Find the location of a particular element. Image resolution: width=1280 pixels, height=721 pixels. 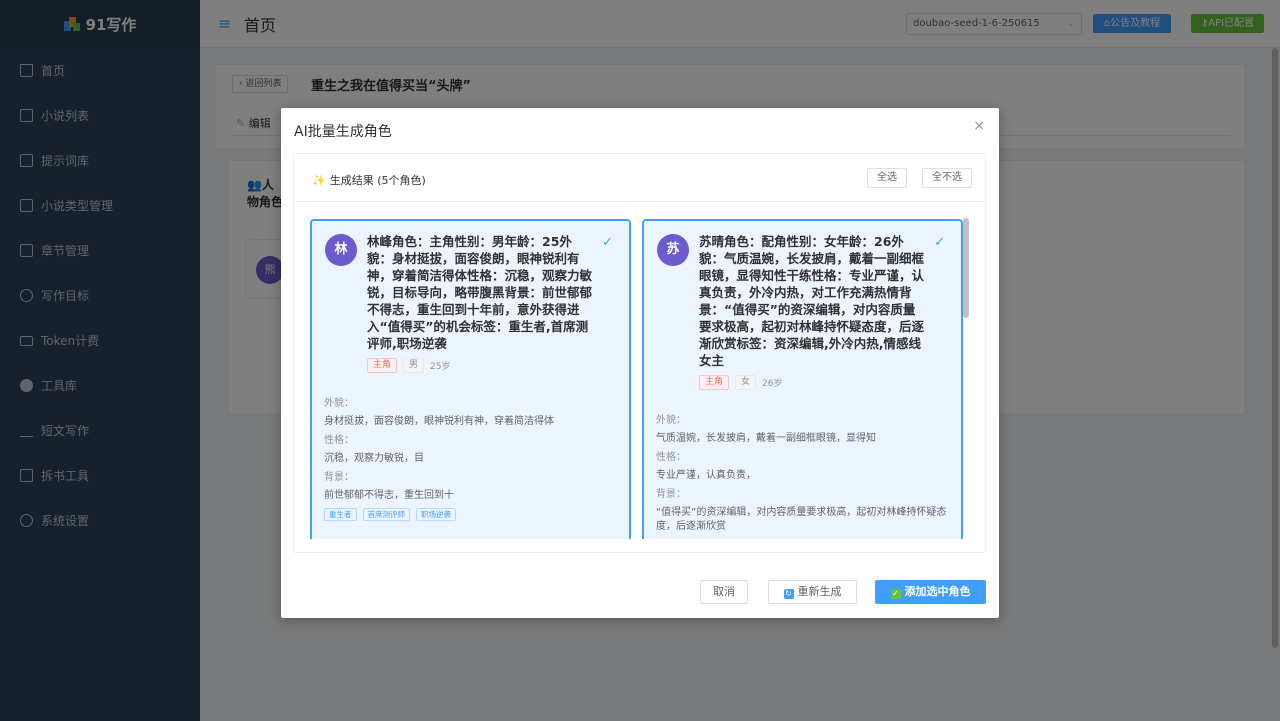

add-selected-button: ✓ 添加选中角色 is located at coordinates (930, 592).